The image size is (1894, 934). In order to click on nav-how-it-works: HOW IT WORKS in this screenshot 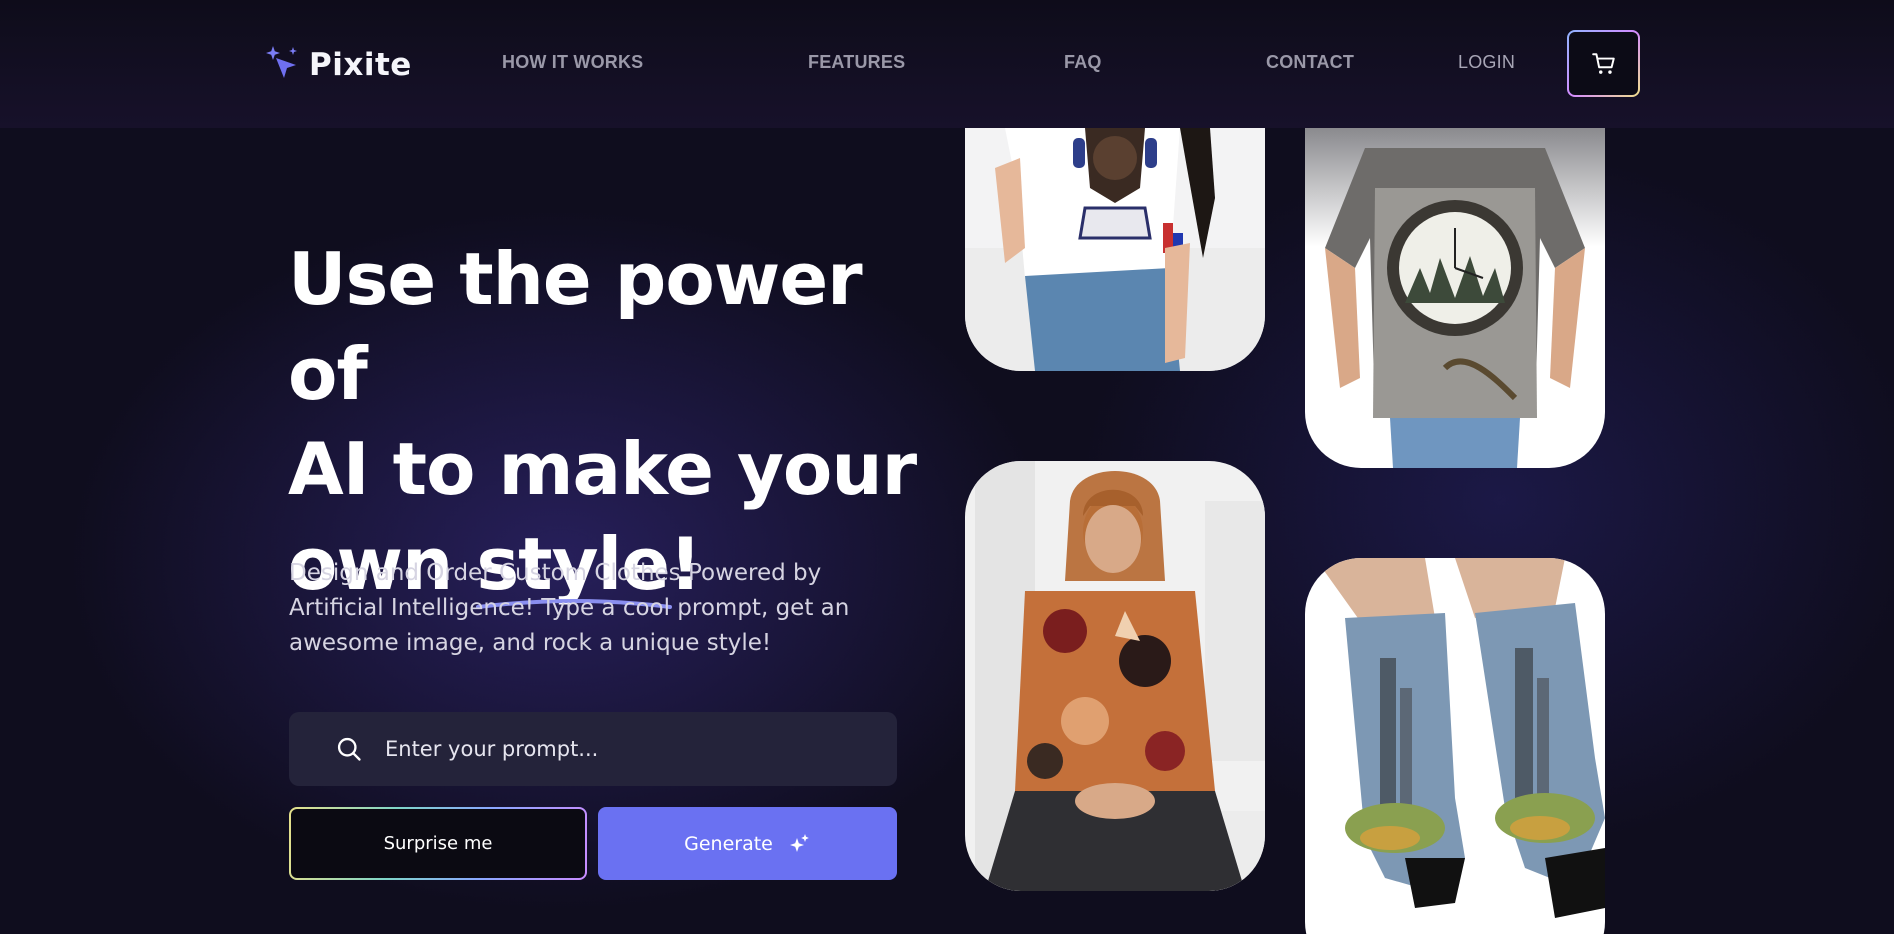, I will do `click(572, 62)`.